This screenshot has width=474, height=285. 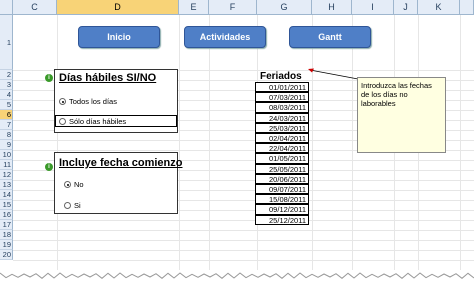 What do you see at coordinates (282, 199) in the screenshot?
I see `feriado-date-cell: 15/08/2011` at bounding box center [282, 199].